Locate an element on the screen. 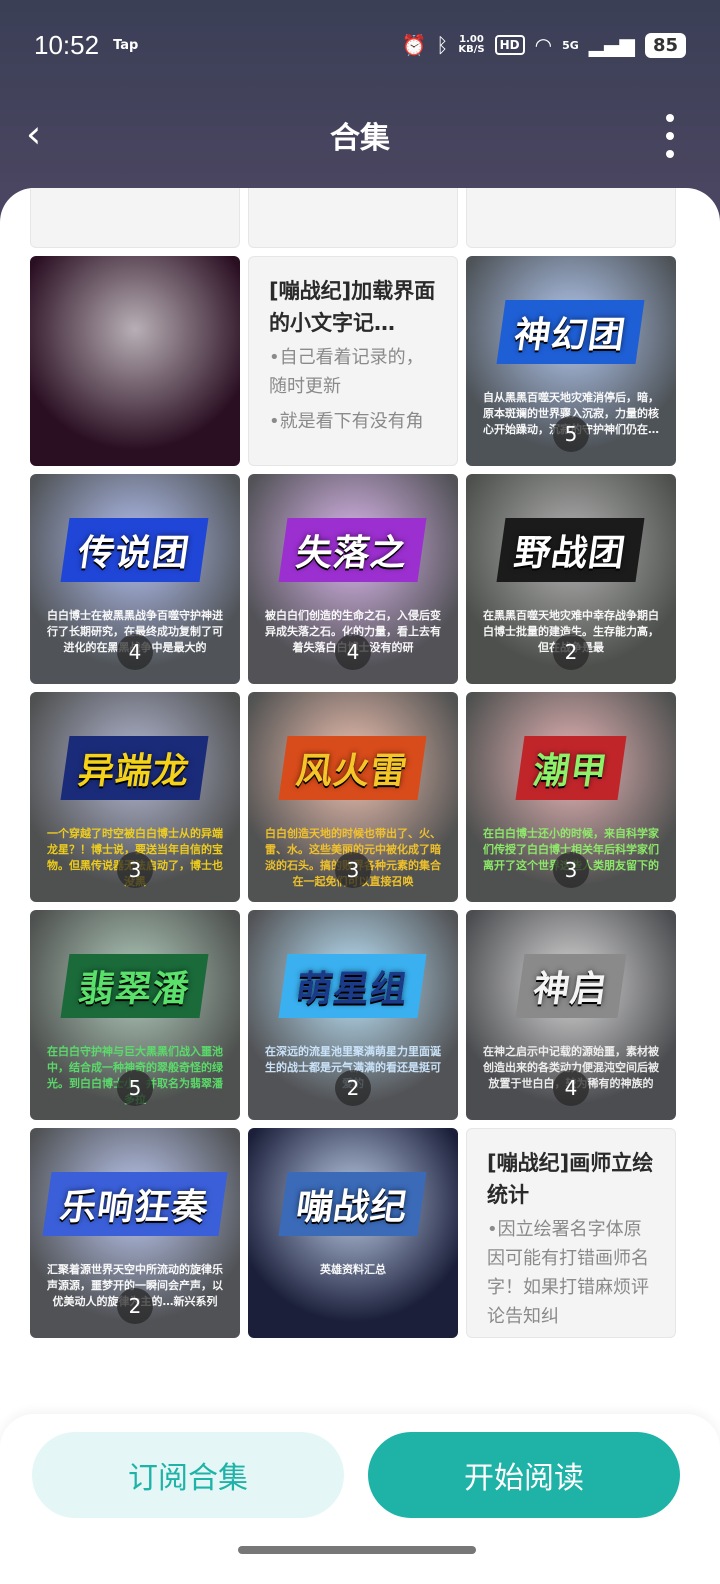 The image size is (720, 1584). excerpt-line: •就是看下有没有角 is located at coordinates (346, 421).